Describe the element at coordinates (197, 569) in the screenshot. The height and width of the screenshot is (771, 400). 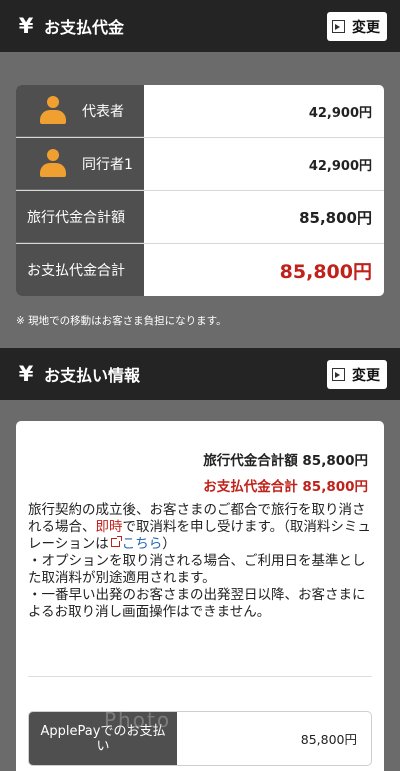
I see `option-cancel-note: ・オプションを取り消される場合、ご利用日を基準とした取消料が別途適用されます。` at that location.